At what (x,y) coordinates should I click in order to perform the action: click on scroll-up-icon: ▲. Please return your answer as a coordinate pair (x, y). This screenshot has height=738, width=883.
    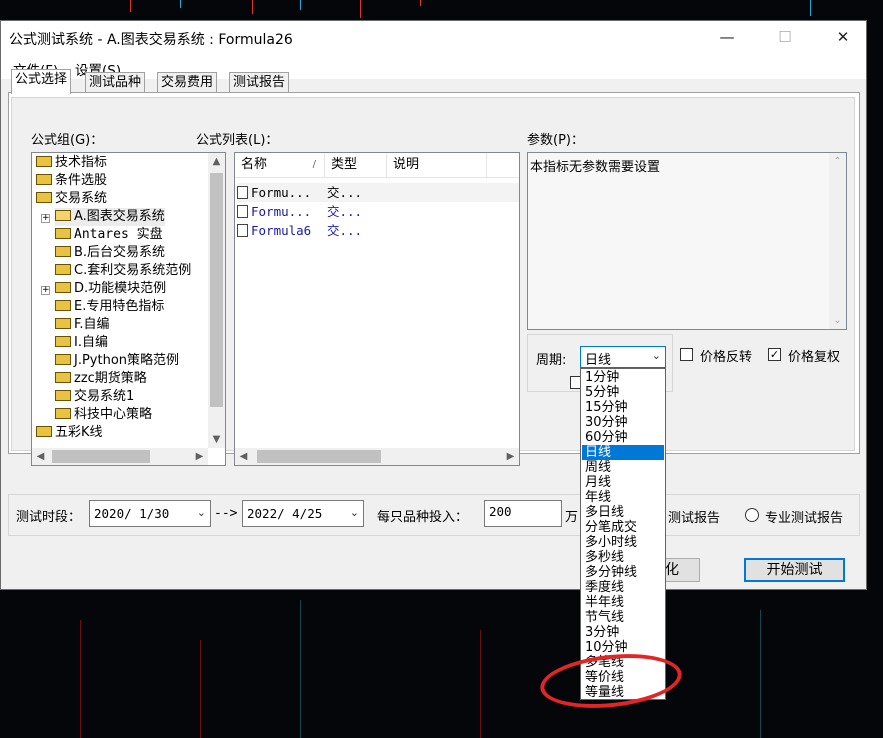
    Looking at the image, I should click on (216, 161).